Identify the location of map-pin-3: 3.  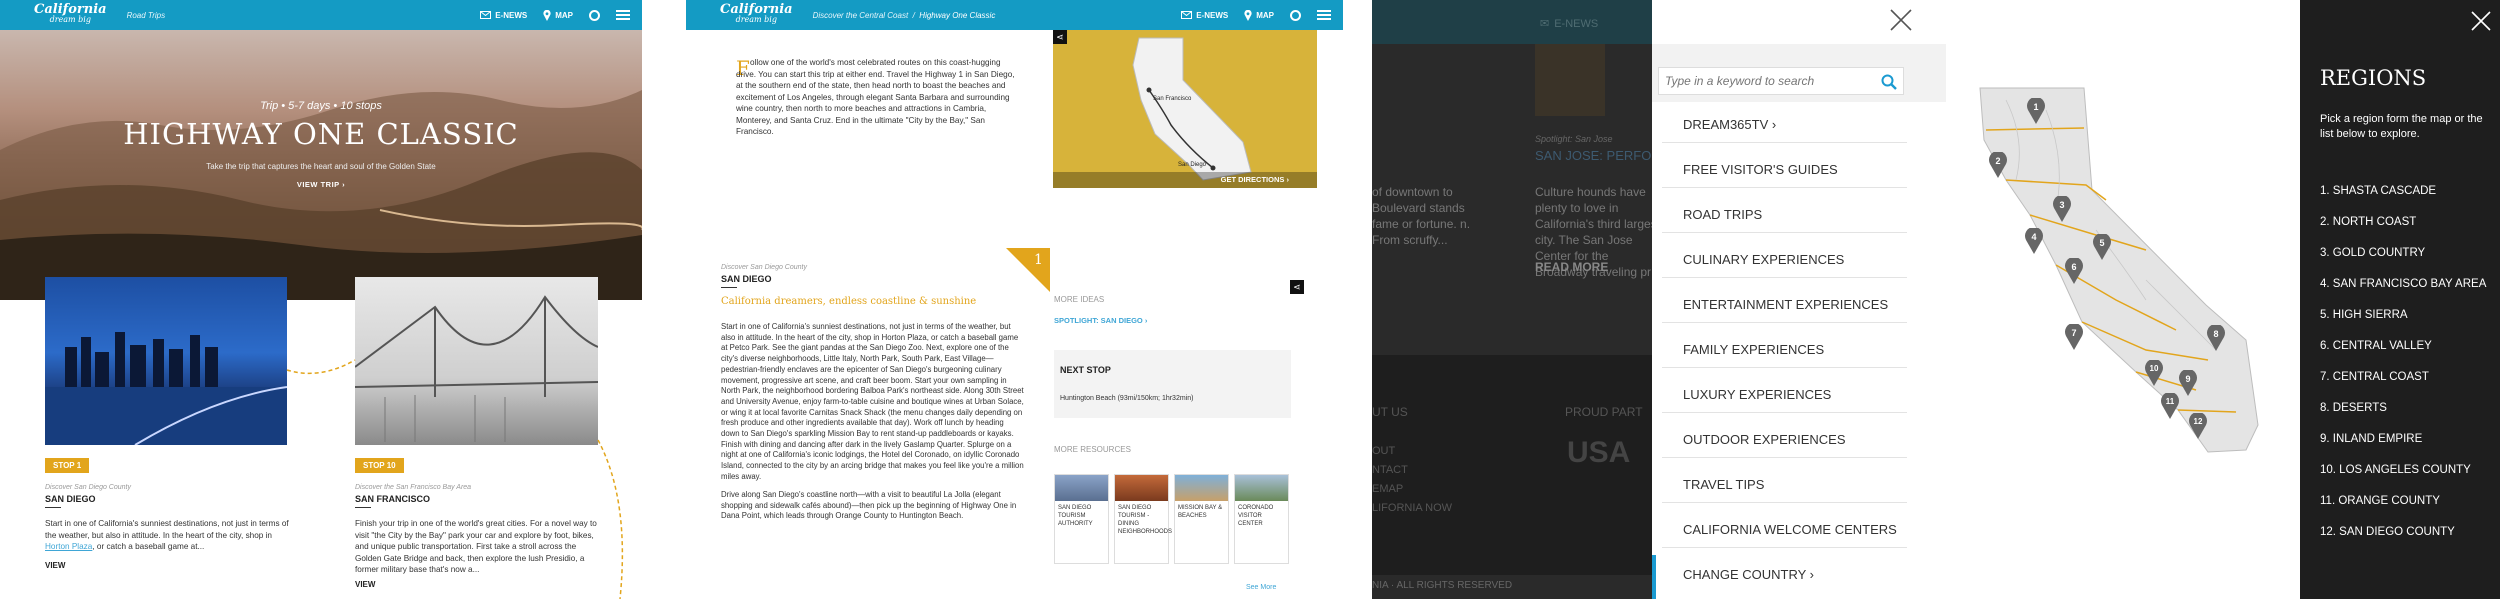
(2062, 208).